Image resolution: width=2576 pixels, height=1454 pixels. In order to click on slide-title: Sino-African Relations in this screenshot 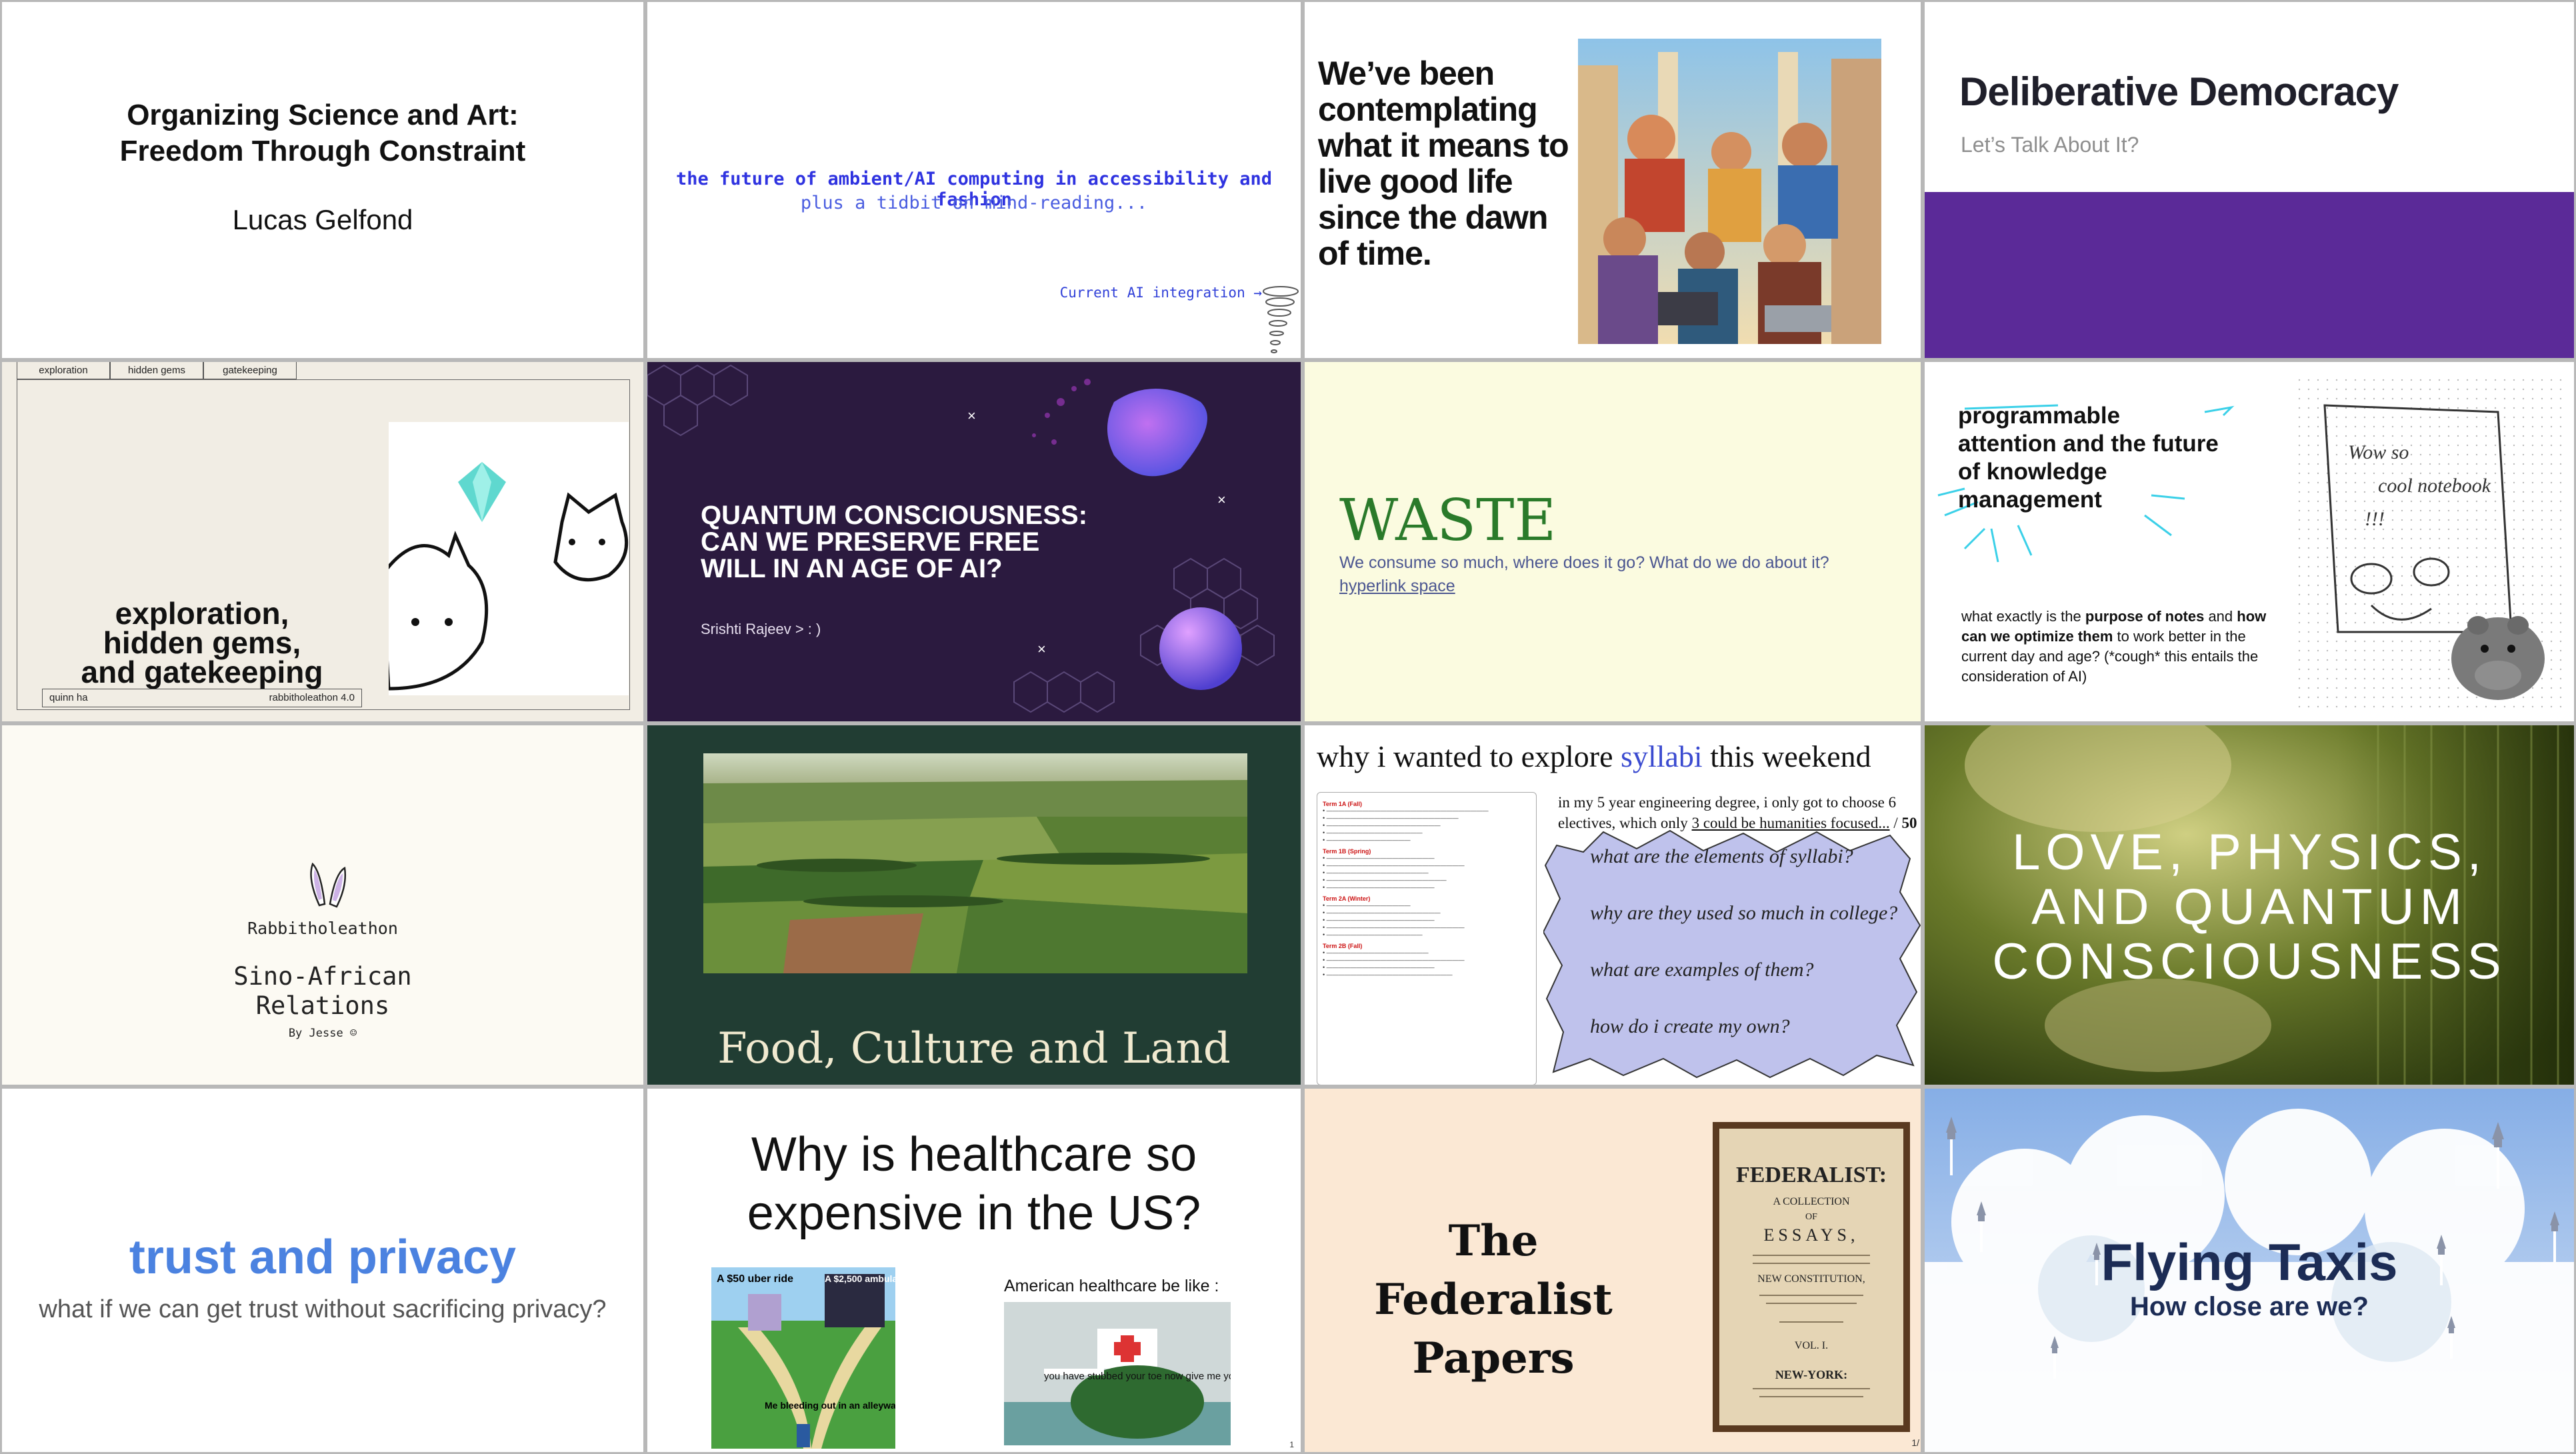, I will do `click(322, 991)`.